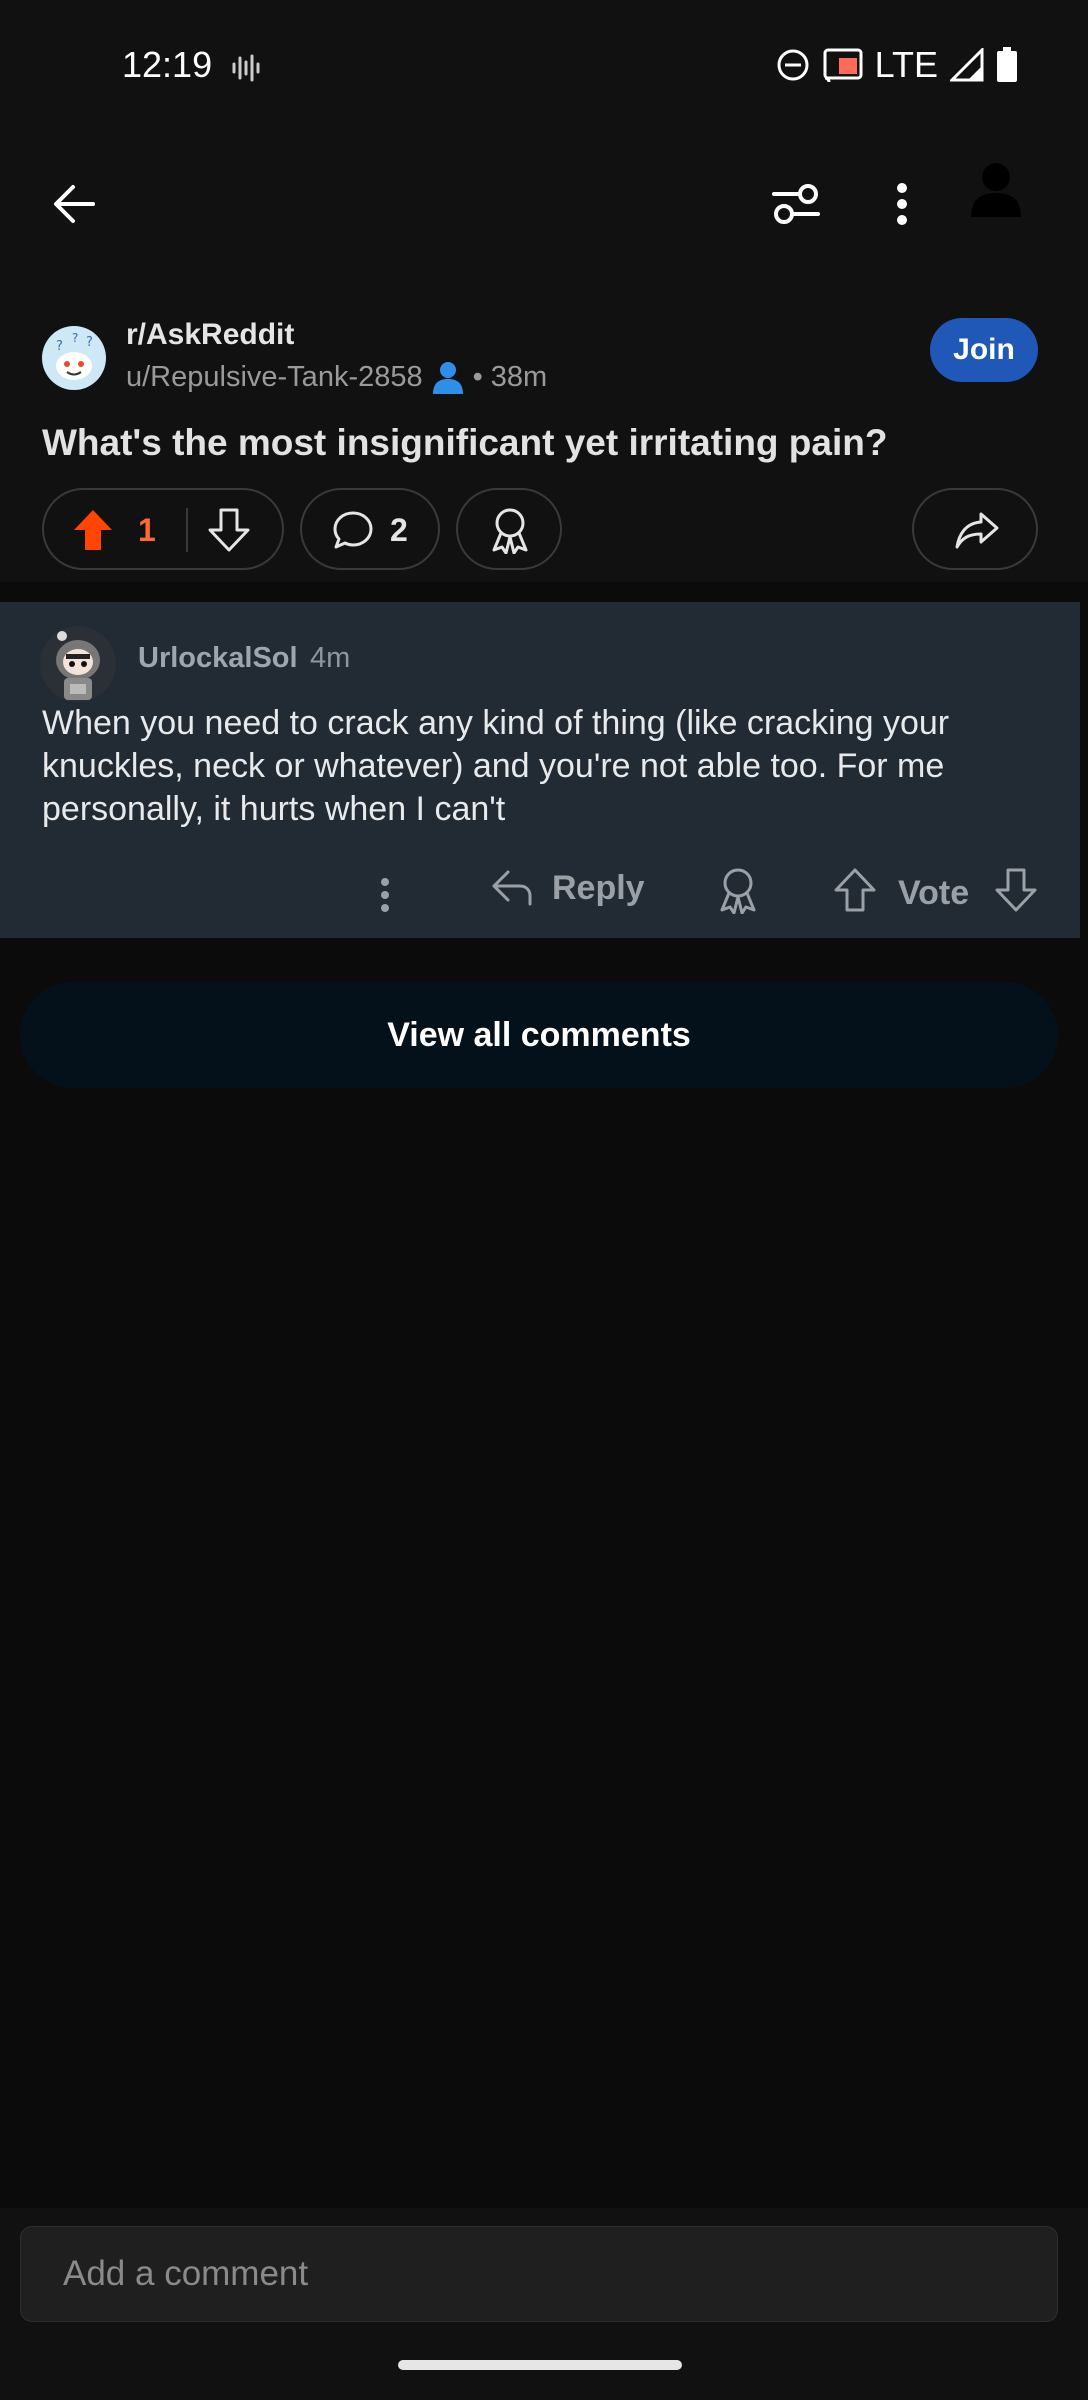  What do you see at coordinates (218, 658) in the screenshot?
I see `comment-author: UrlockalSol` at bounding box center [218, 658].